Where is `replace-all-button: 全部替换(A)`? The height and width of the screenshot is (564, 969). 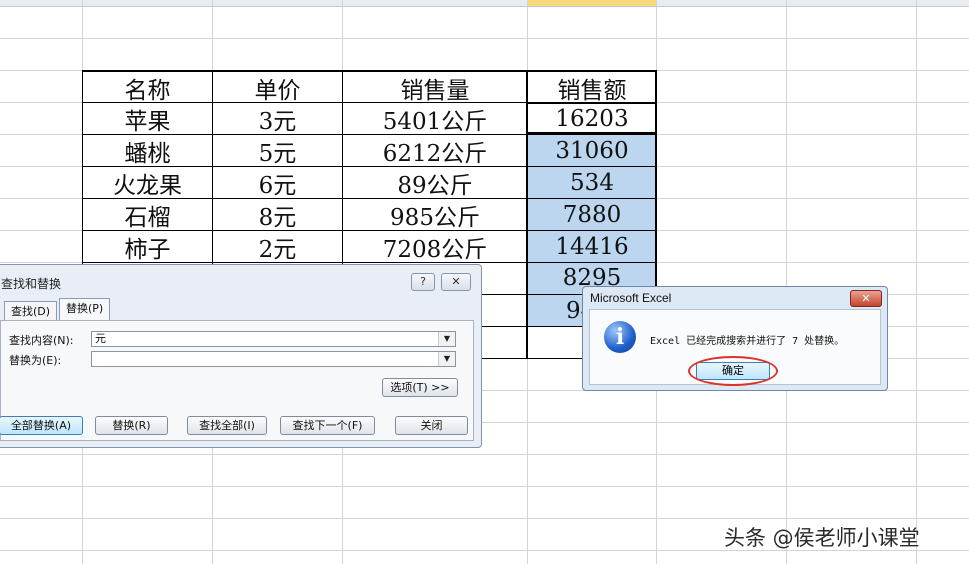
replace-all-button: 全部替换(A) is located at coordinates (41, 425).